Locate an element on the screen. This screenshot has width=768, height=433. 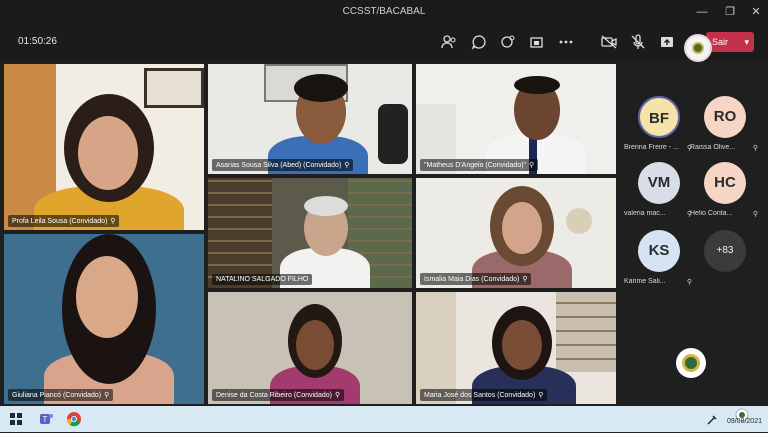
participant-name-label: Giuliana Piancó (Convidado) ⚲ is located at coordinates (61, 395).